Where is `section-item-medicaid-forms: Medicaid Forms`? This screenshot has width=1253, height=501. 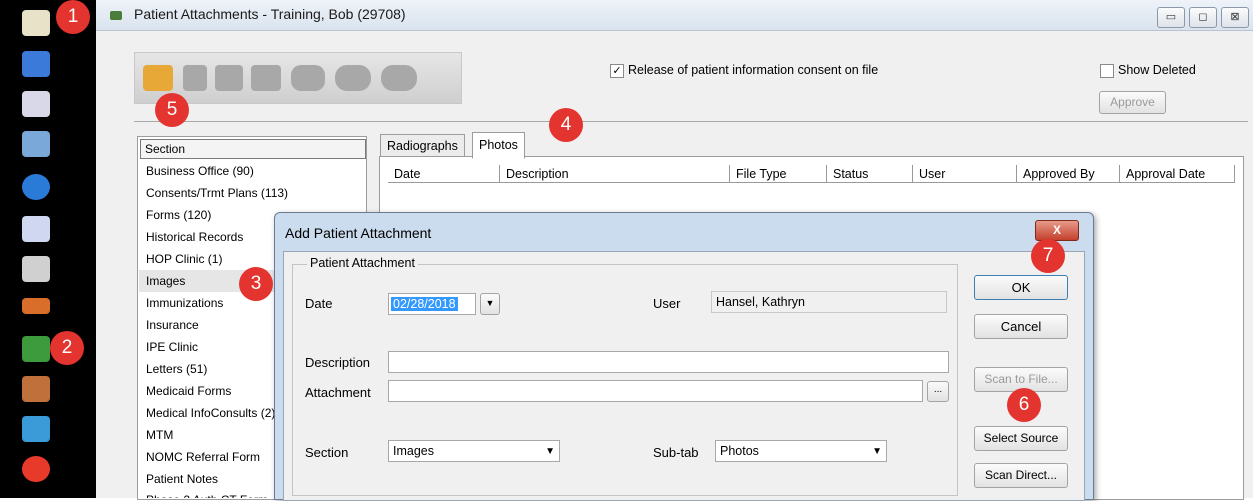
section-item-medicaid-forms: Medicaid Forms is located at coordinates (188, 391).